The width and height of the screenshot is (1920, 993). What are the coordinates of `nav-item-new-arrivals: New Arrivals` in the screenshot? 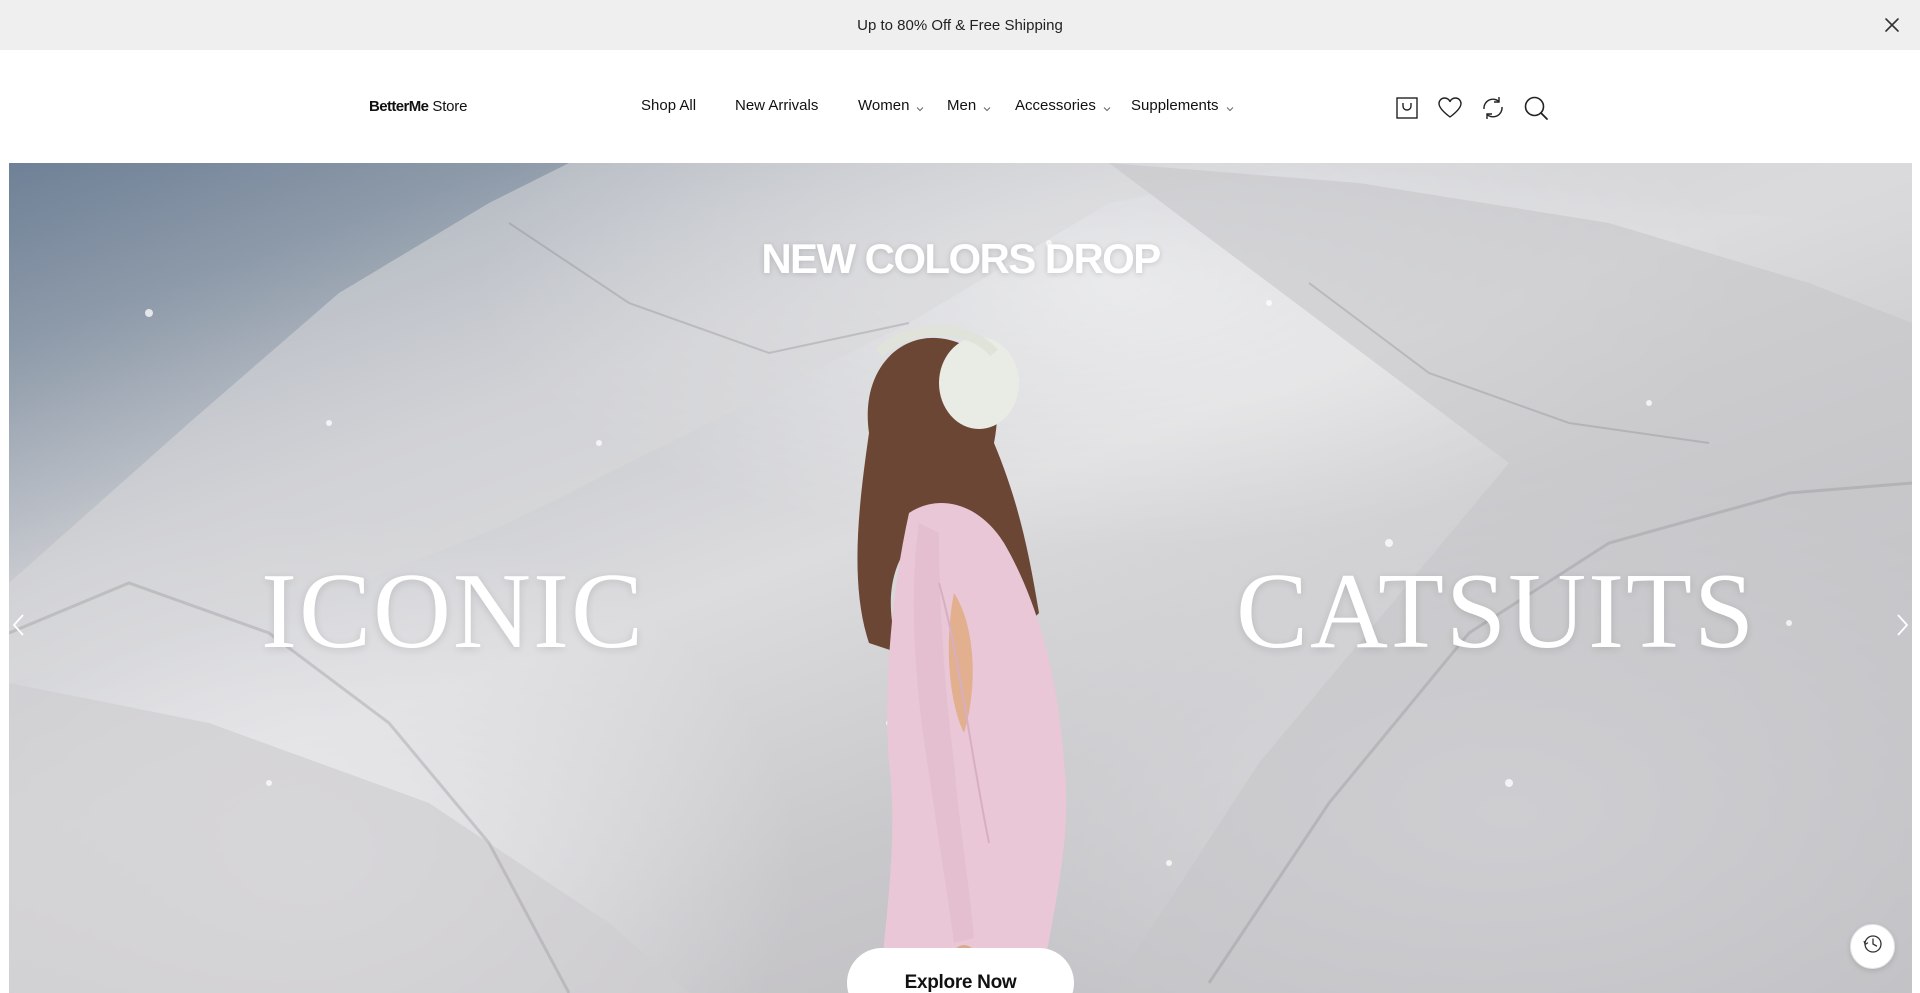 It's located at (776, 105).